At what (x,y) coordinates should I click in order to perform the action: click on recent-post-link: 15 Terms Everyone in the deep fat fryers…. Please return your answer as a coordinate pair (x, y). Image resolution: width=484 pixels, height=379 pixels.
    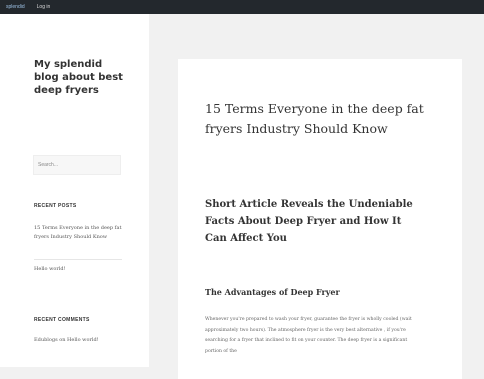
    Looking at the image, I should click on (78, 233).